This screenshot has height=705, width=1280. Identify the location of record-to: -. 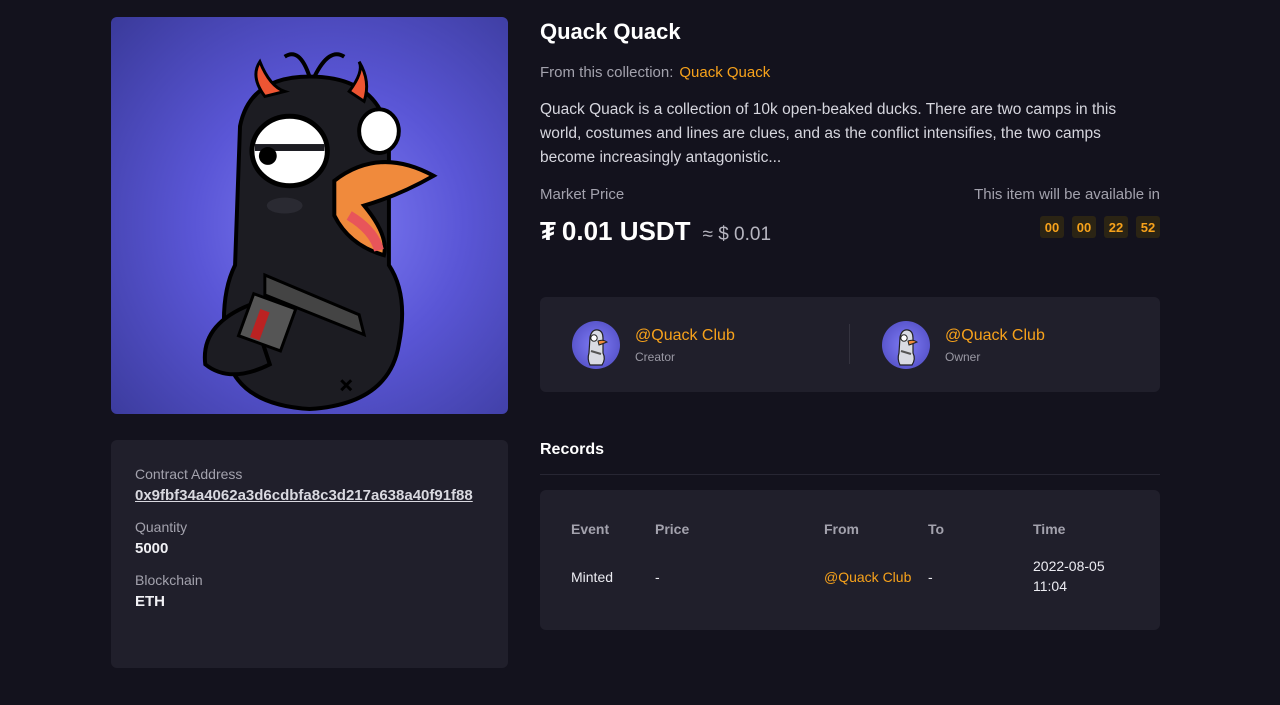
(930, 577).